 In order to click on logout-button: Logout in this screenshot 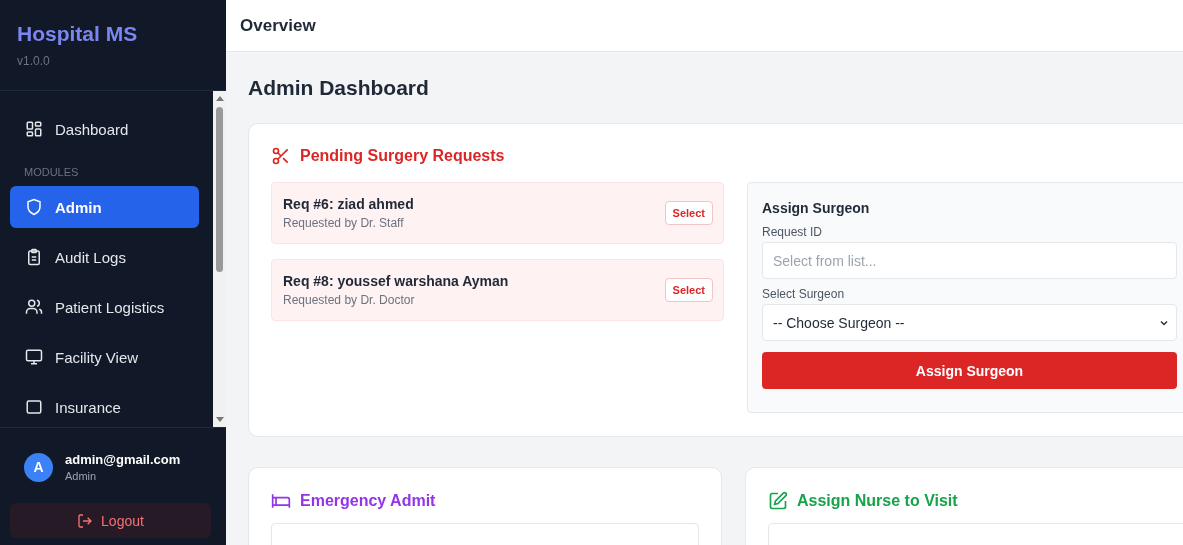, I will do `click(110, 520)`.